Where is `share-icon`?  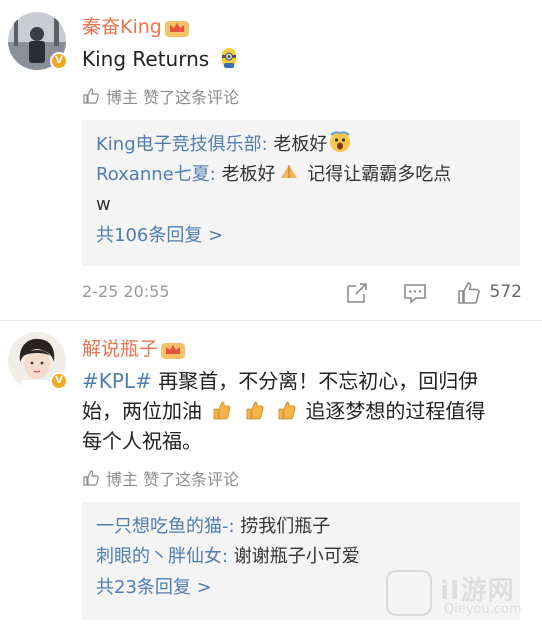
share-icon is located at coordinates (357, 293).